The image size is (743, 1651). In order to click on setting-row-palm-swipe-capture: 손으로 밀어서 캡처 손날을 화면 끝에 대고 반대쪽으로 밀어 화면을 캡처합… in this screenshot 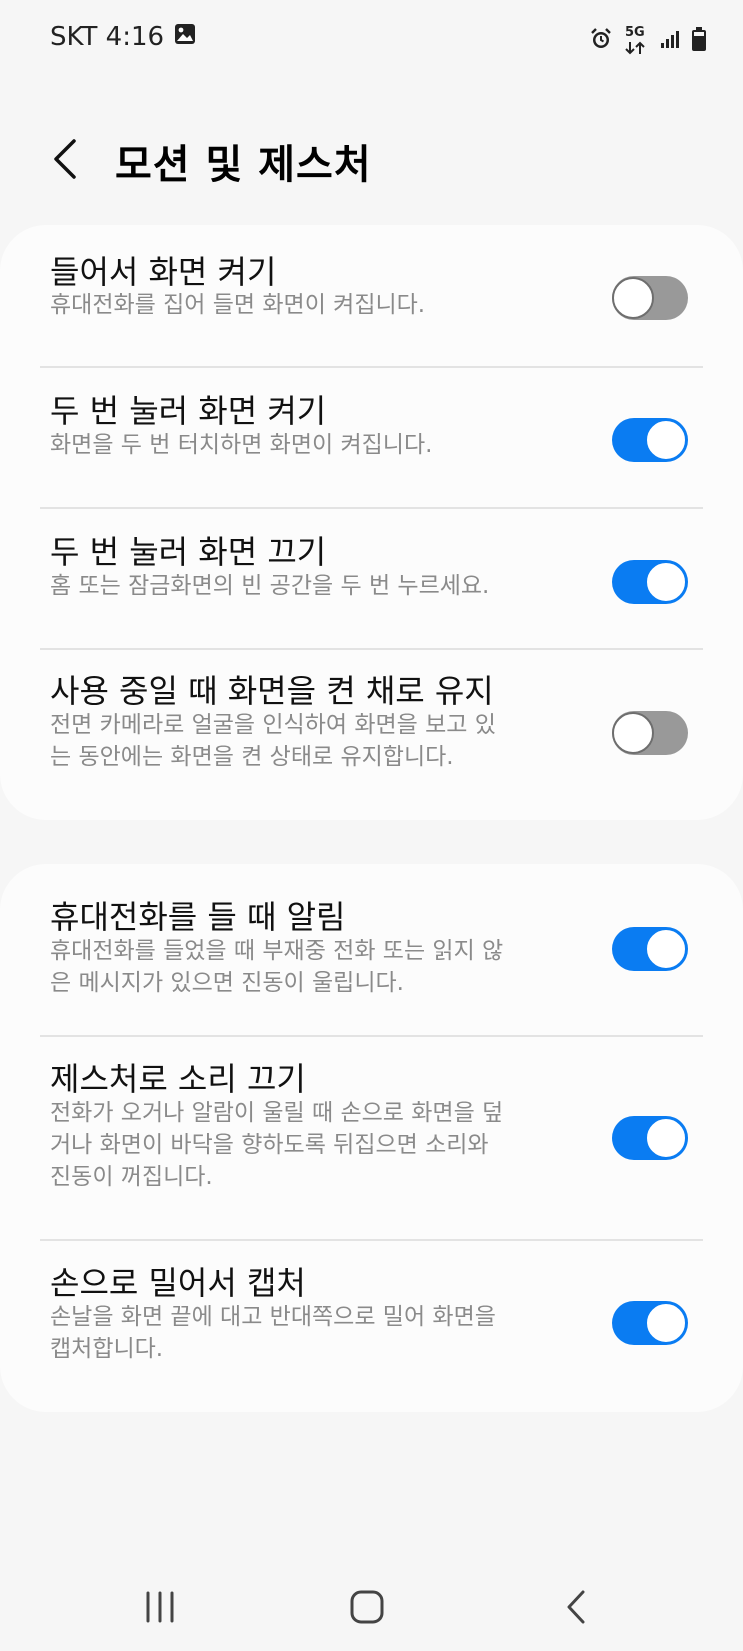, I will do `click(371, 1326)`.